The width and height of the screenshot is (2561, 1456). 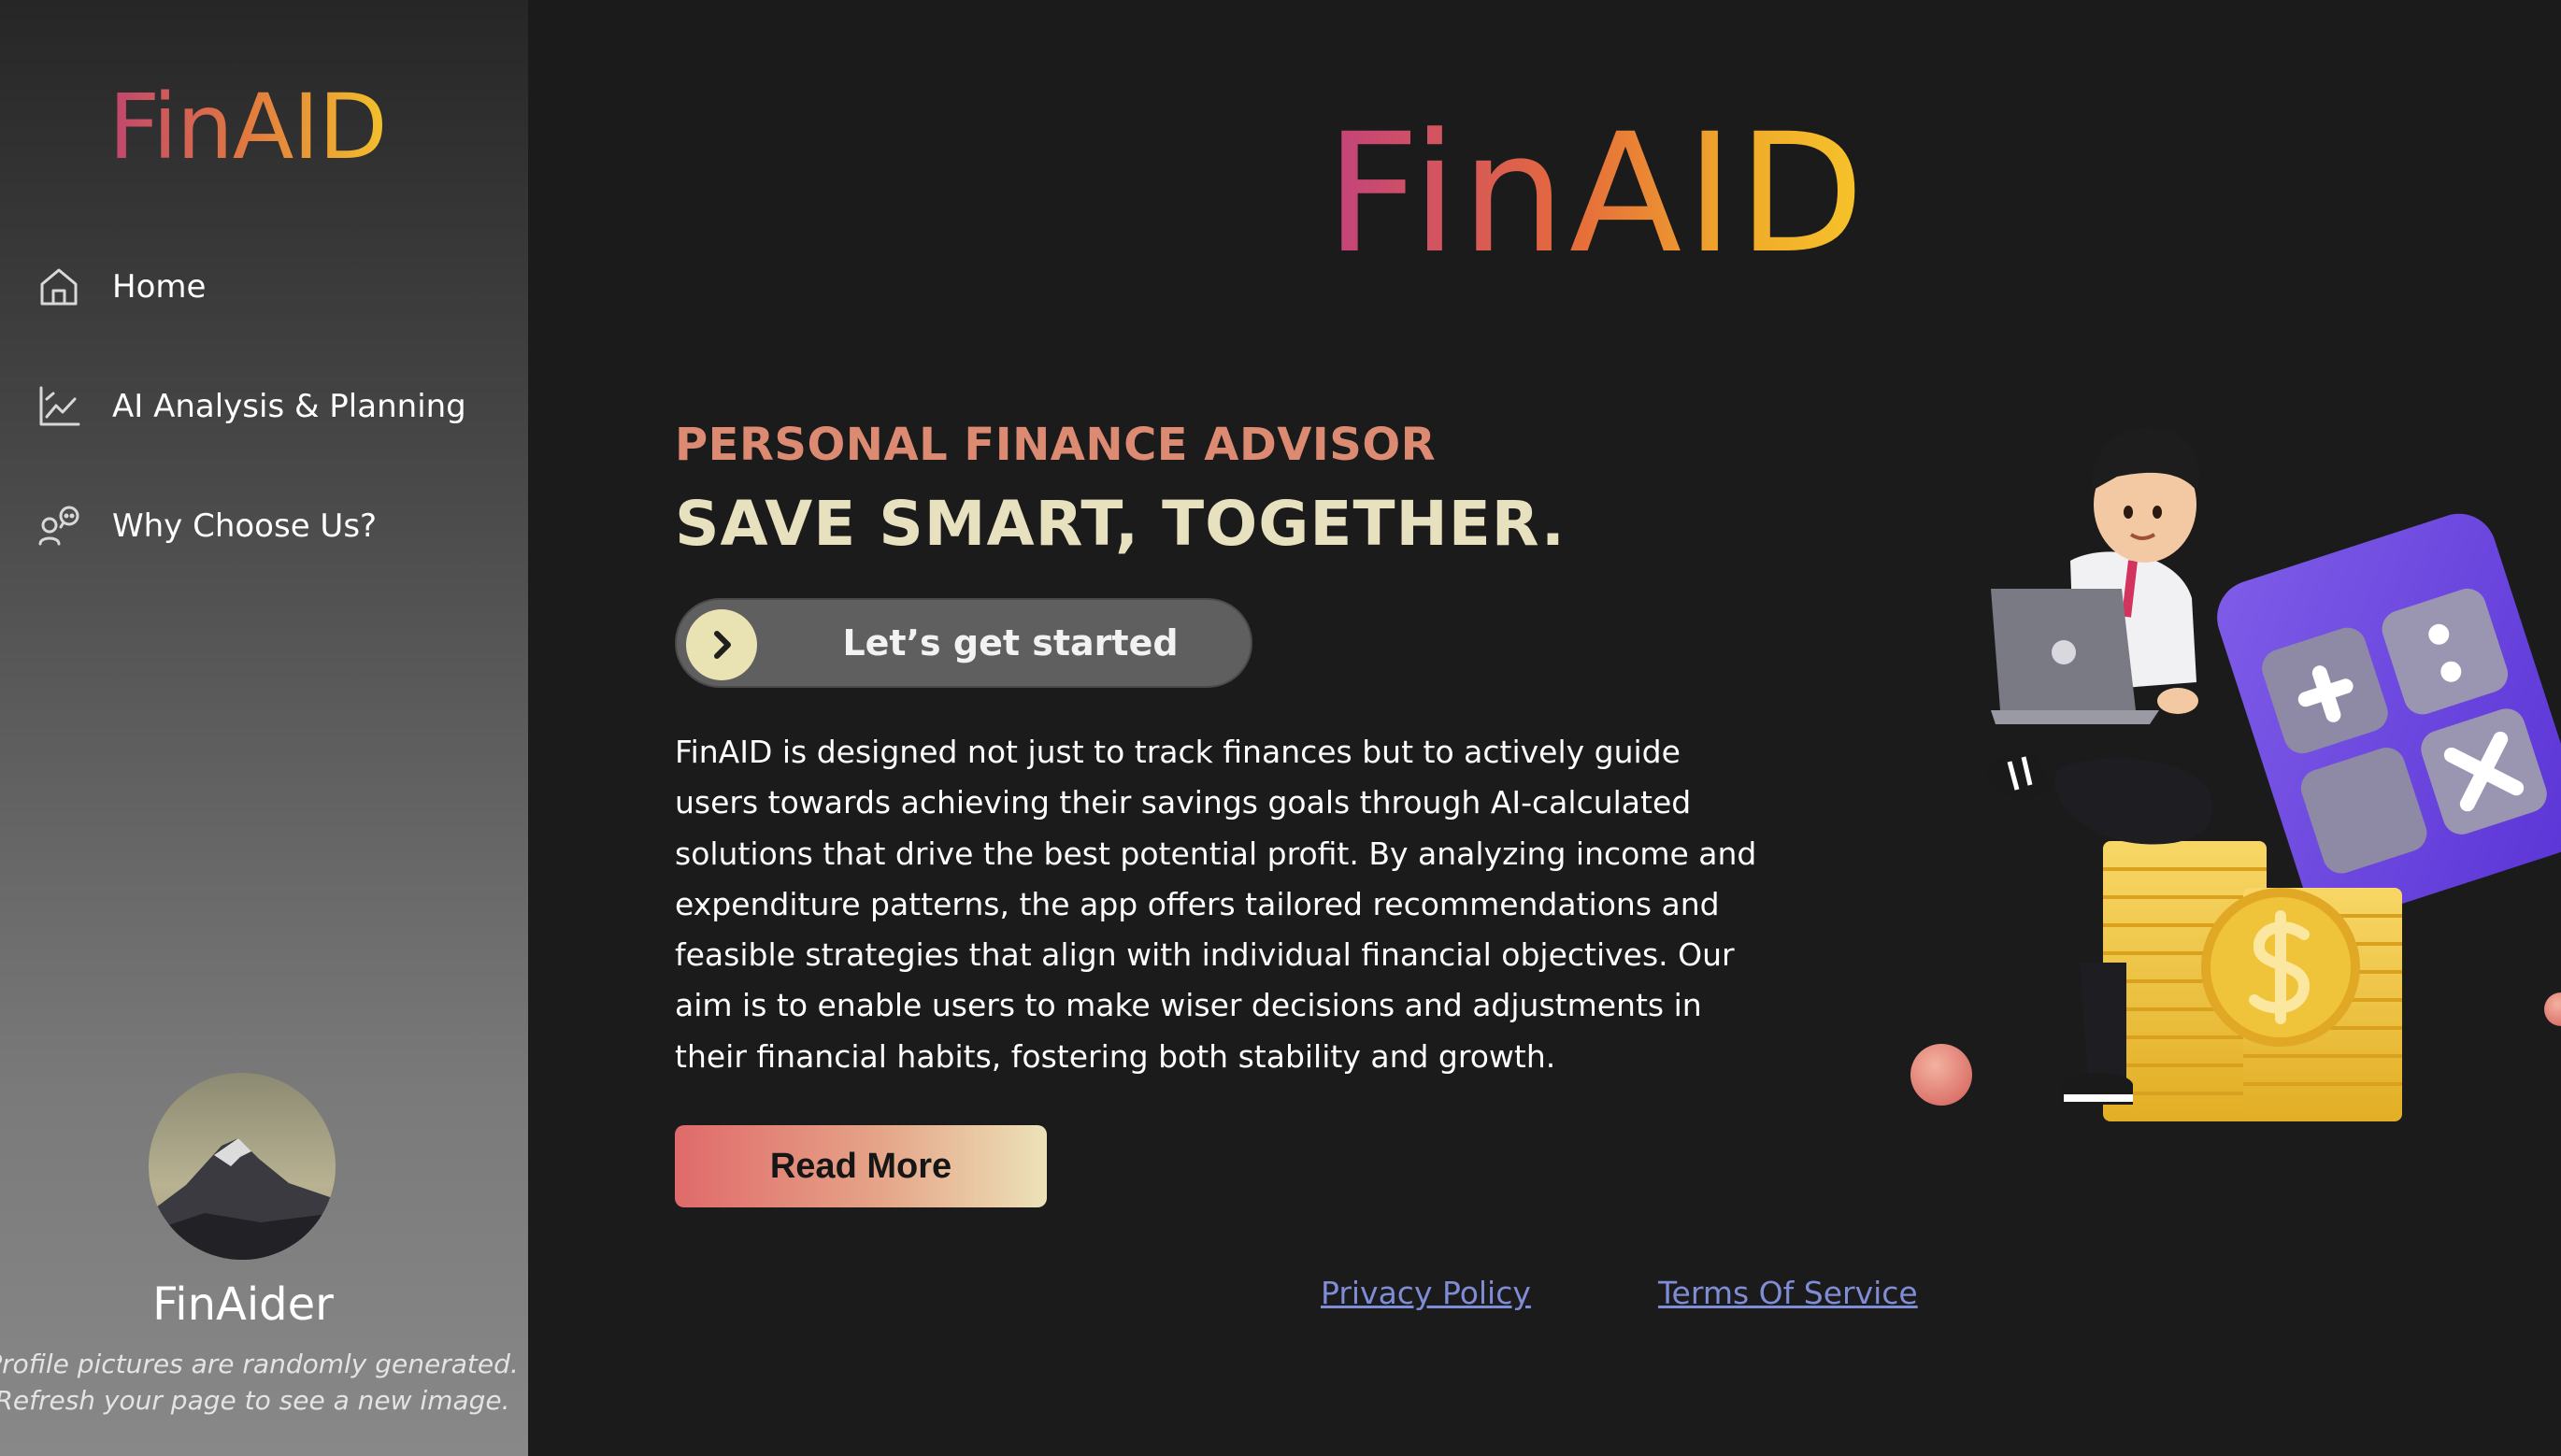 What do you see at coordinates (243, 1304) in the screenshot?
I see `profile-name: FinAider` at bounding box center [243, 1304].